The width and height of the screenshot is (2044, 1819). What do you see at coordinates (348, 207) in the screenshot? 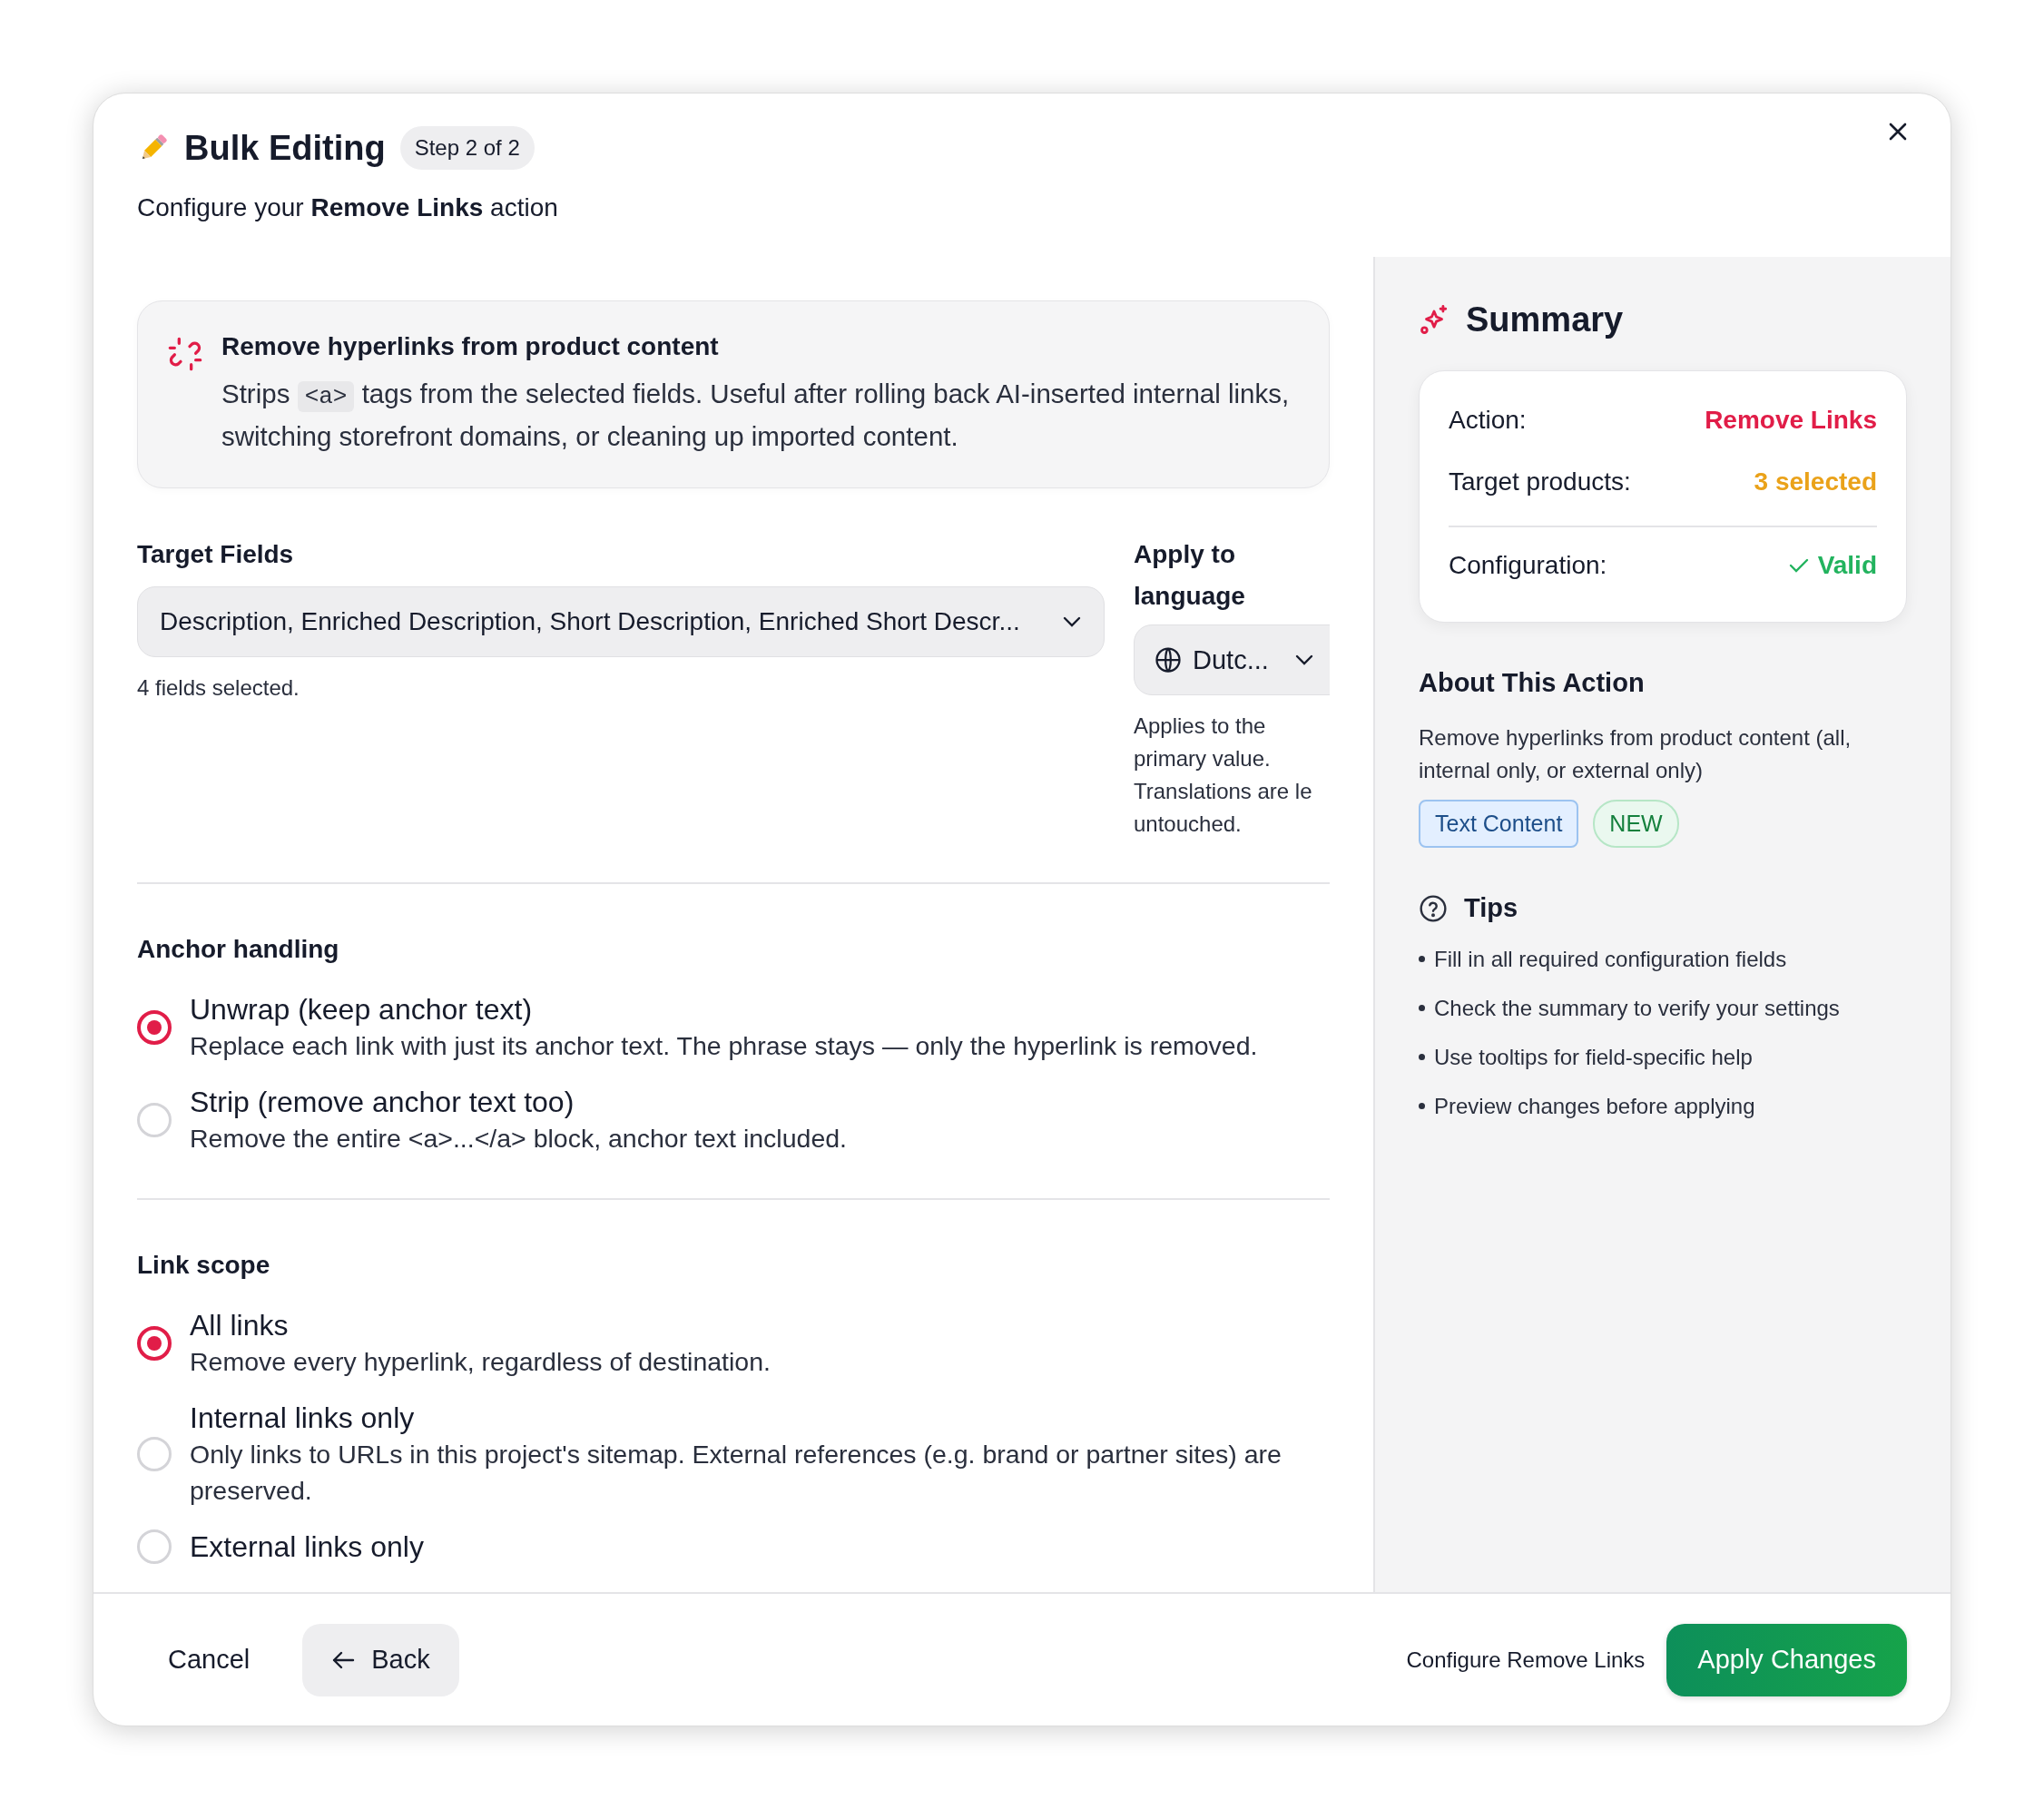
I see `dialog-subtitle: Configure your Remove Links action` at bounding box center [348, 207].